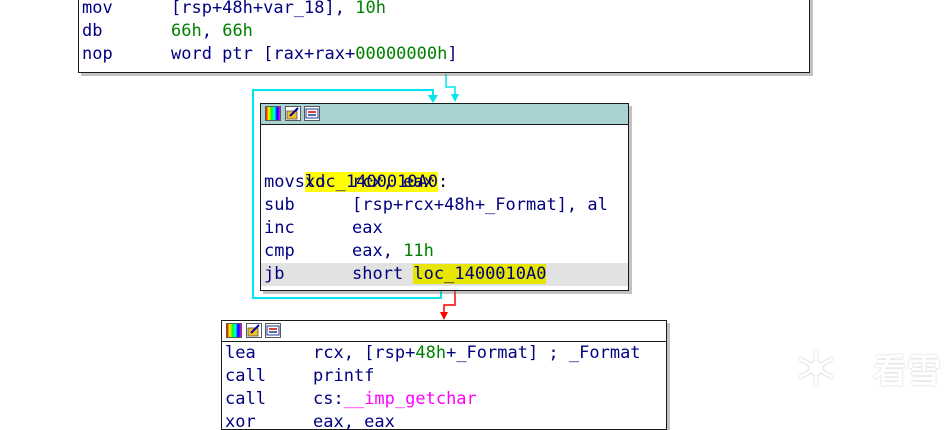 The height and width of the screenshot is (430, 949). What do you see at coordinates (433, 99) in the screenshot?
I see `loop-back-arrowhead` at bounding box center [433, 99].